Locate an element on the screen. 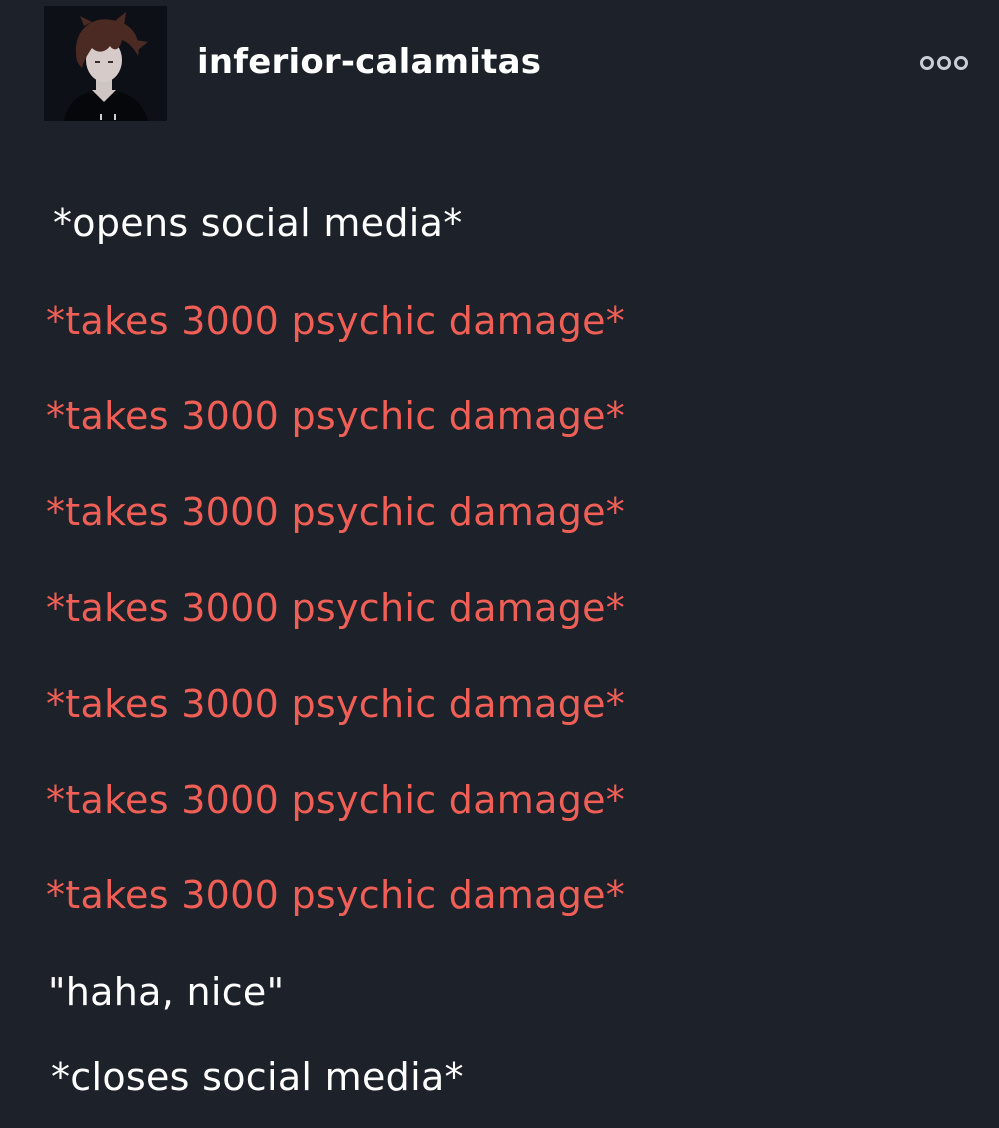 The width and height of the screenshot is (999, 1128). post-line: *opens social media* is located at coordinates (258, 223).